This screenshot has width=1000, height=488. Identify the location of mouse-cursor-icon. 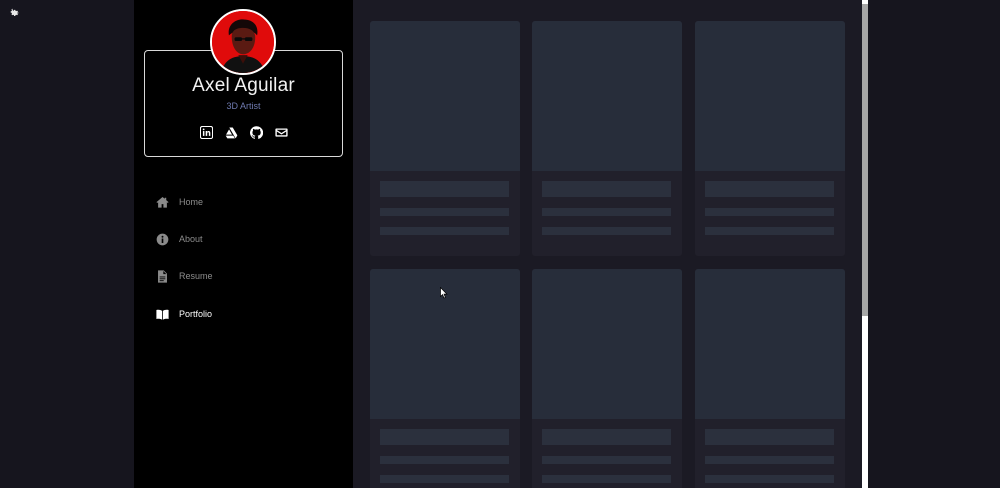
(444, 293).